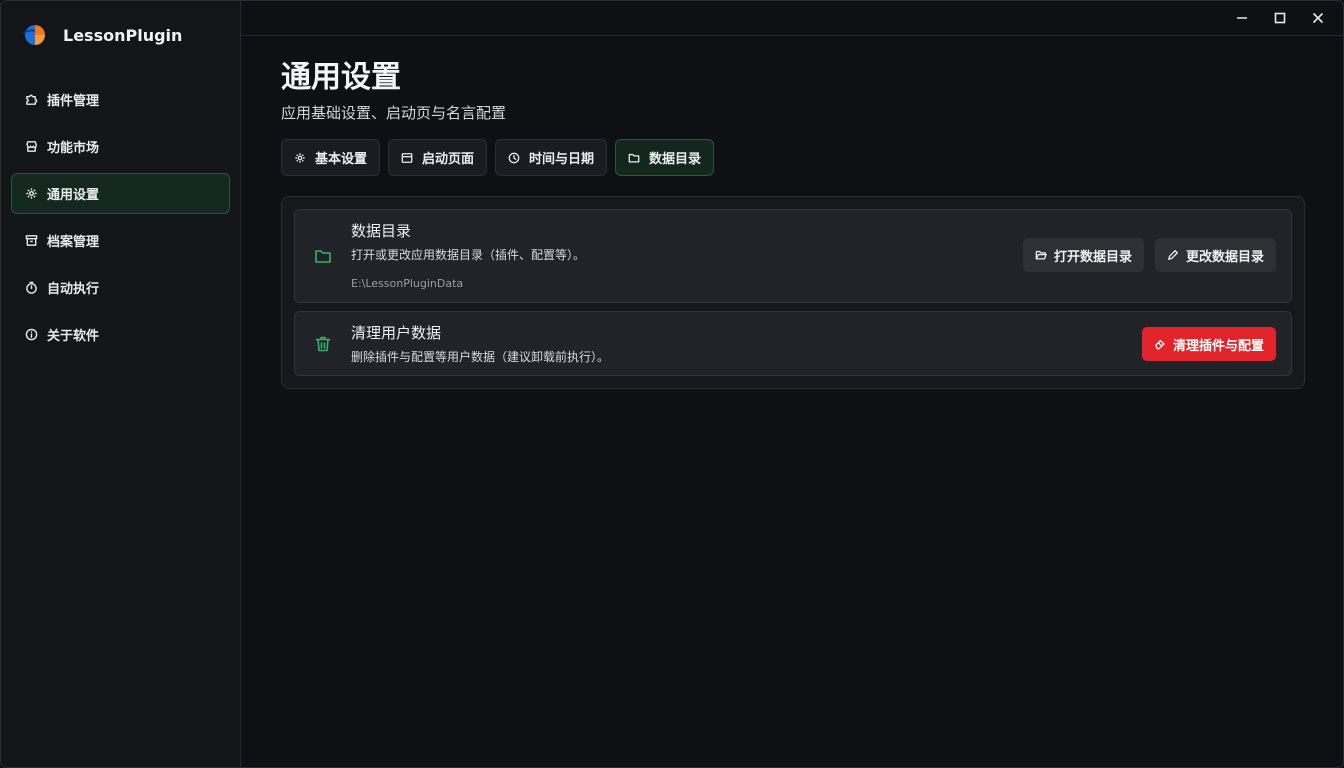 The height and width of the screenshot is (768, 1344). What do you see at coordinates (562, 159) in the screenshot?
I see `tab-label: 时间与日期` at bounding box center [562, 159].